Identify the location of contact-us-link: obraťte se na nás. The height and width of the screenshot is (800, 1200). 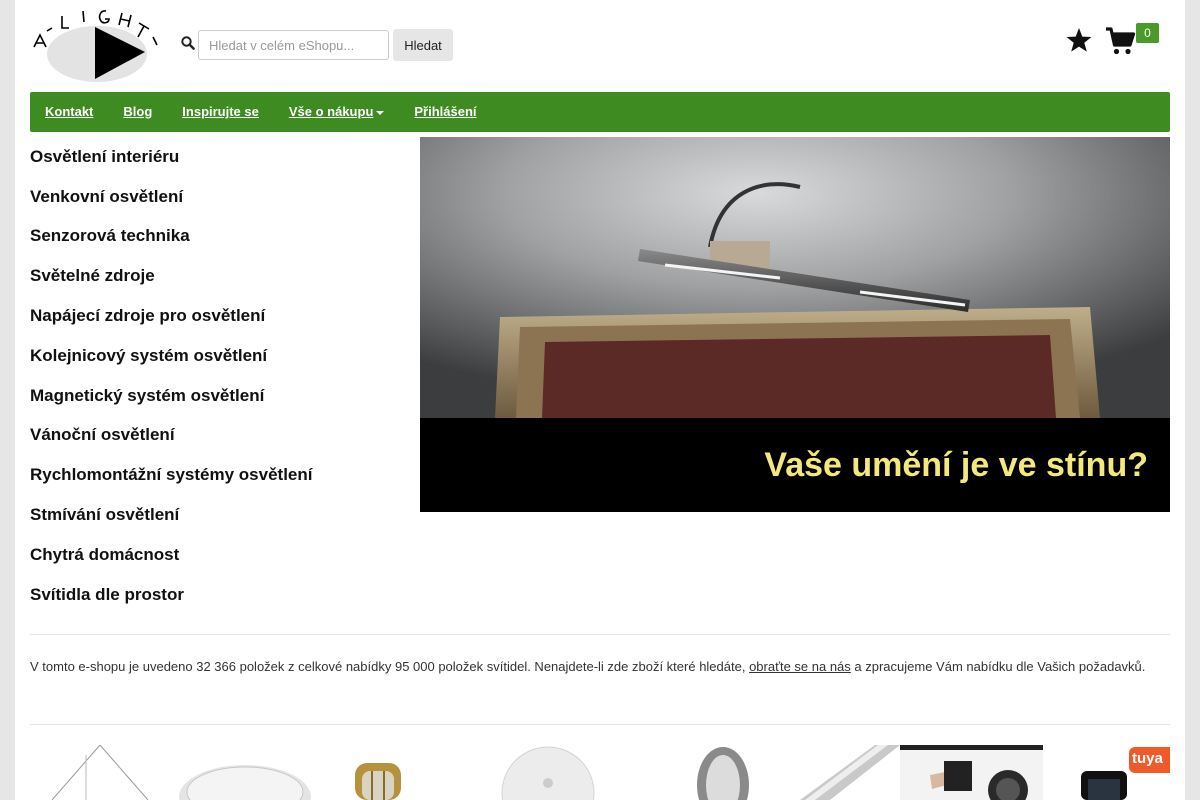
(800, 666).